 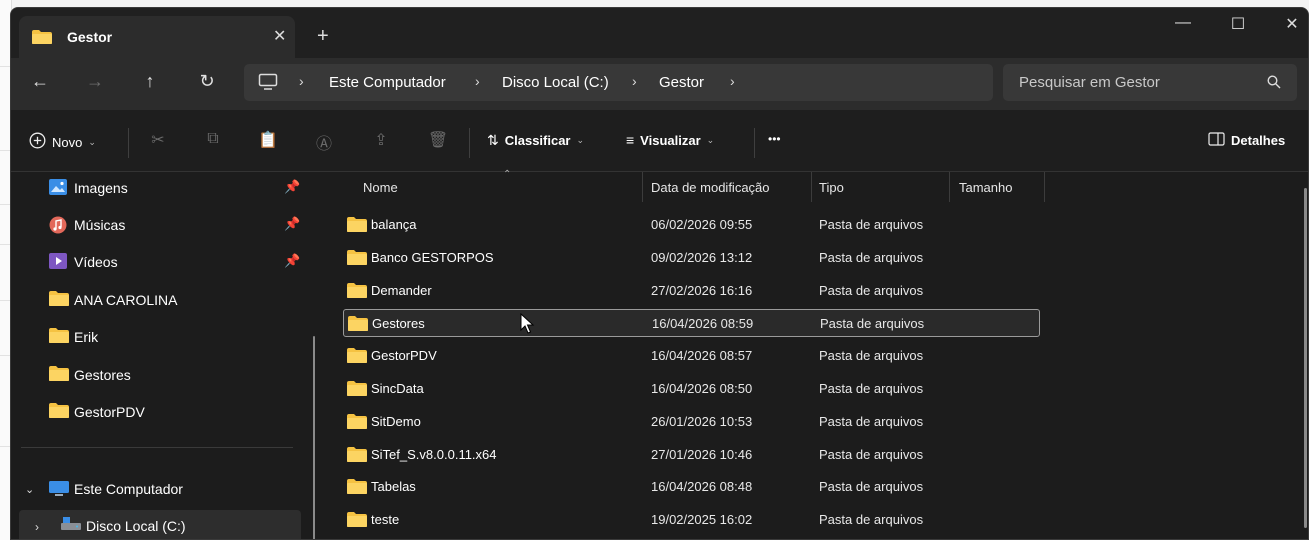 What do you see at coordinates (398, 324) in the screenshot?
I see `file-name: Gestores` at bounding box center [398, 324].